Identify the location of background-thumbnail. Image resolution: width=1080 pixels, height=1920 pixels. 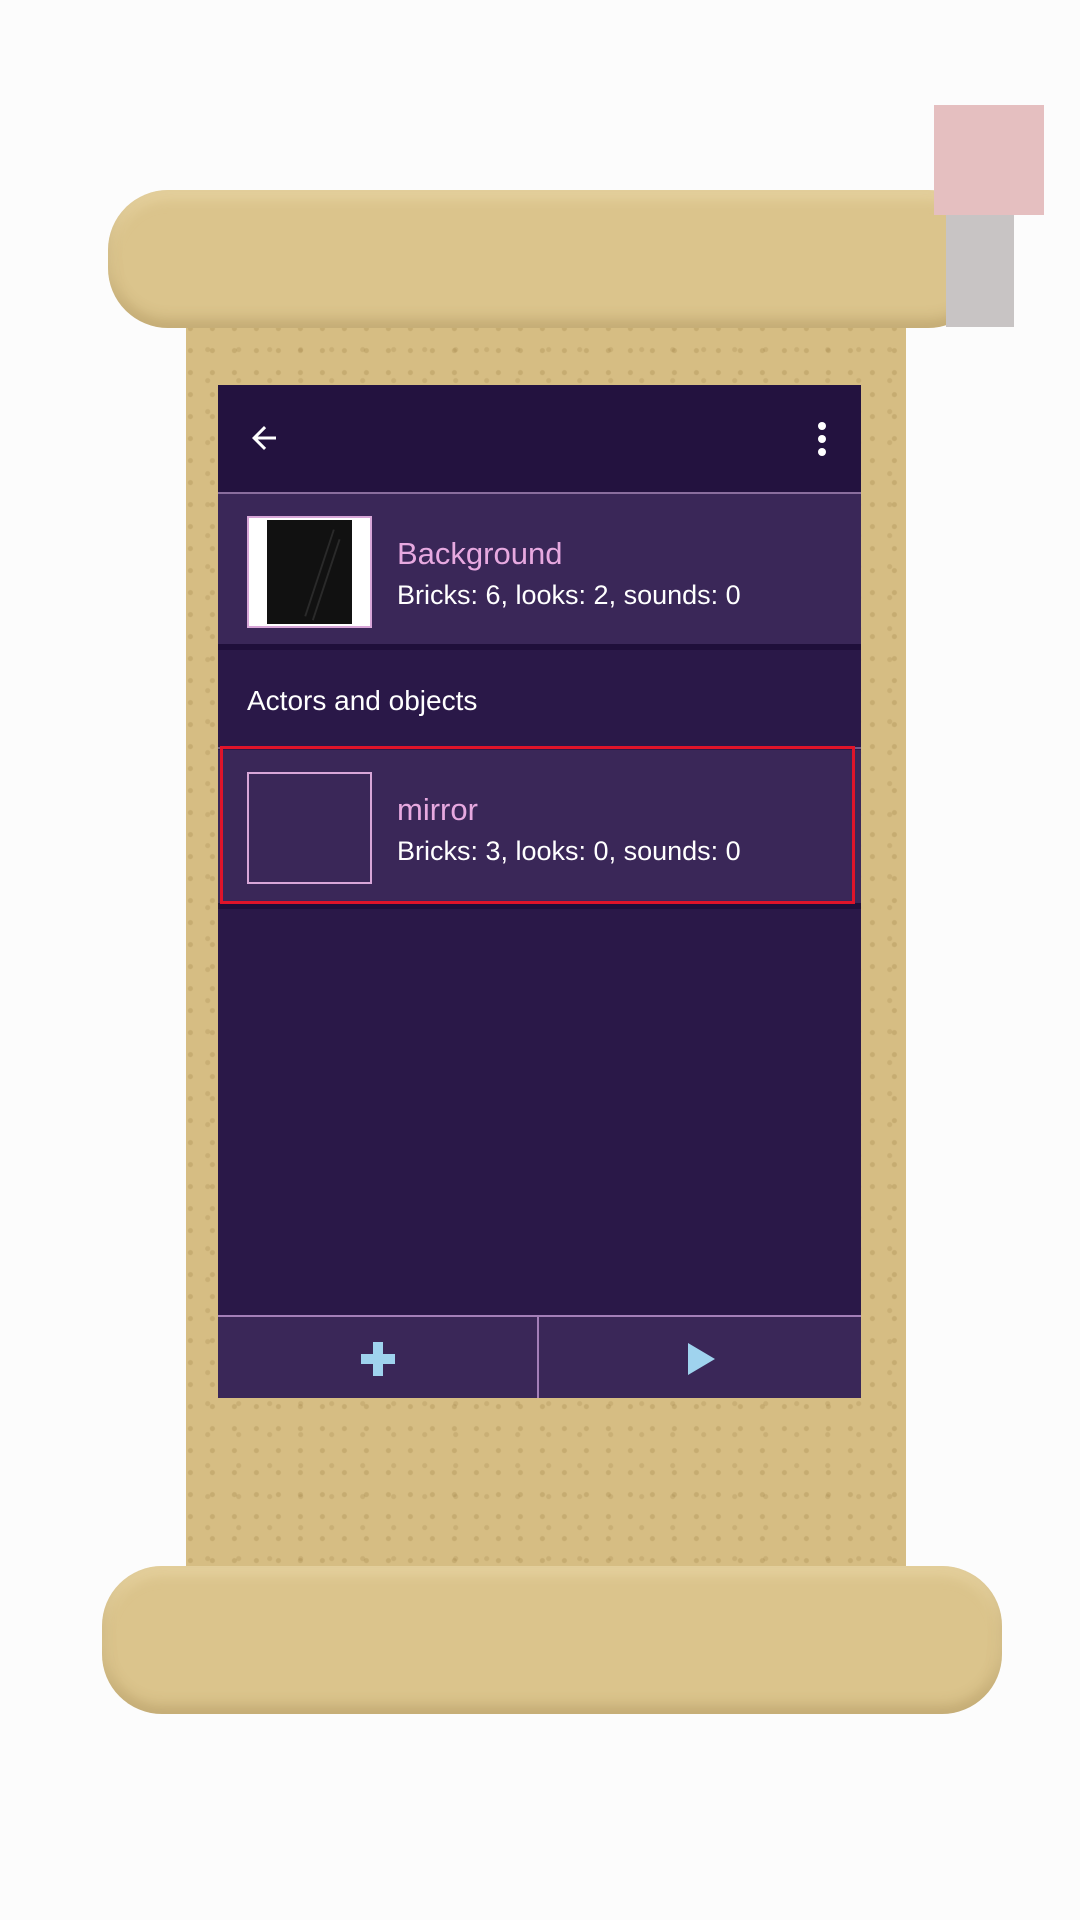
(309, 572).